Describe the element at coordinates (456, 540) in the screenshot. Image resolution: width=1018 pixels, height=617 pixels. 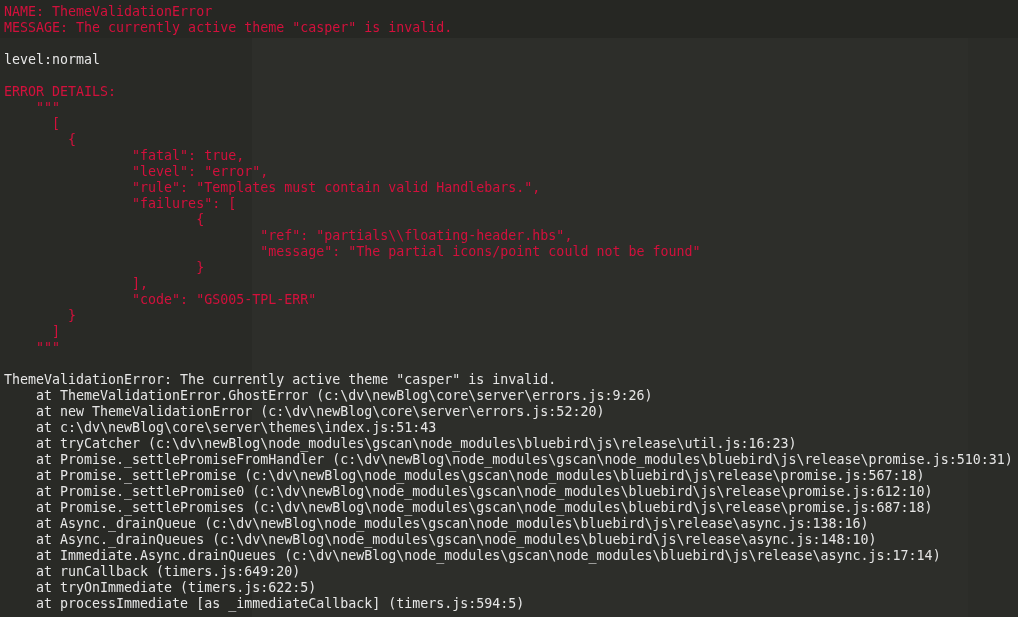
I see `console-line: at Async._drainQueues (c:\dv\newBlog\node_modules\gscan\node_modules\bluebird\js\release\async.js:148:10)` at that location.